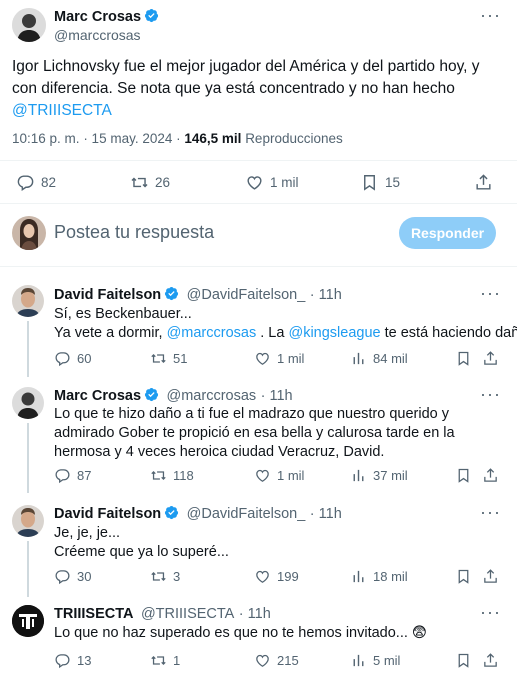  I want to click on retweet-button: 118, so click(172, 475).